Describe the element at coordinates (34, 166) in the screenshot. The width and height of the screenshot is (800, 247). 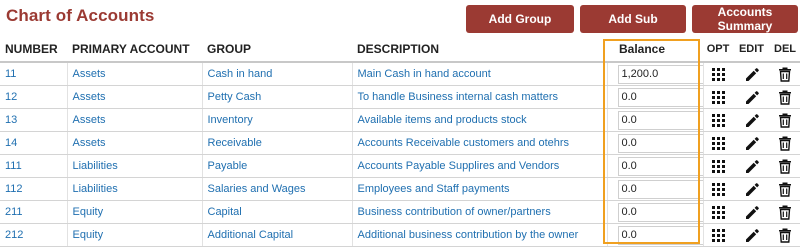
I see `account-number: 111` at that location.